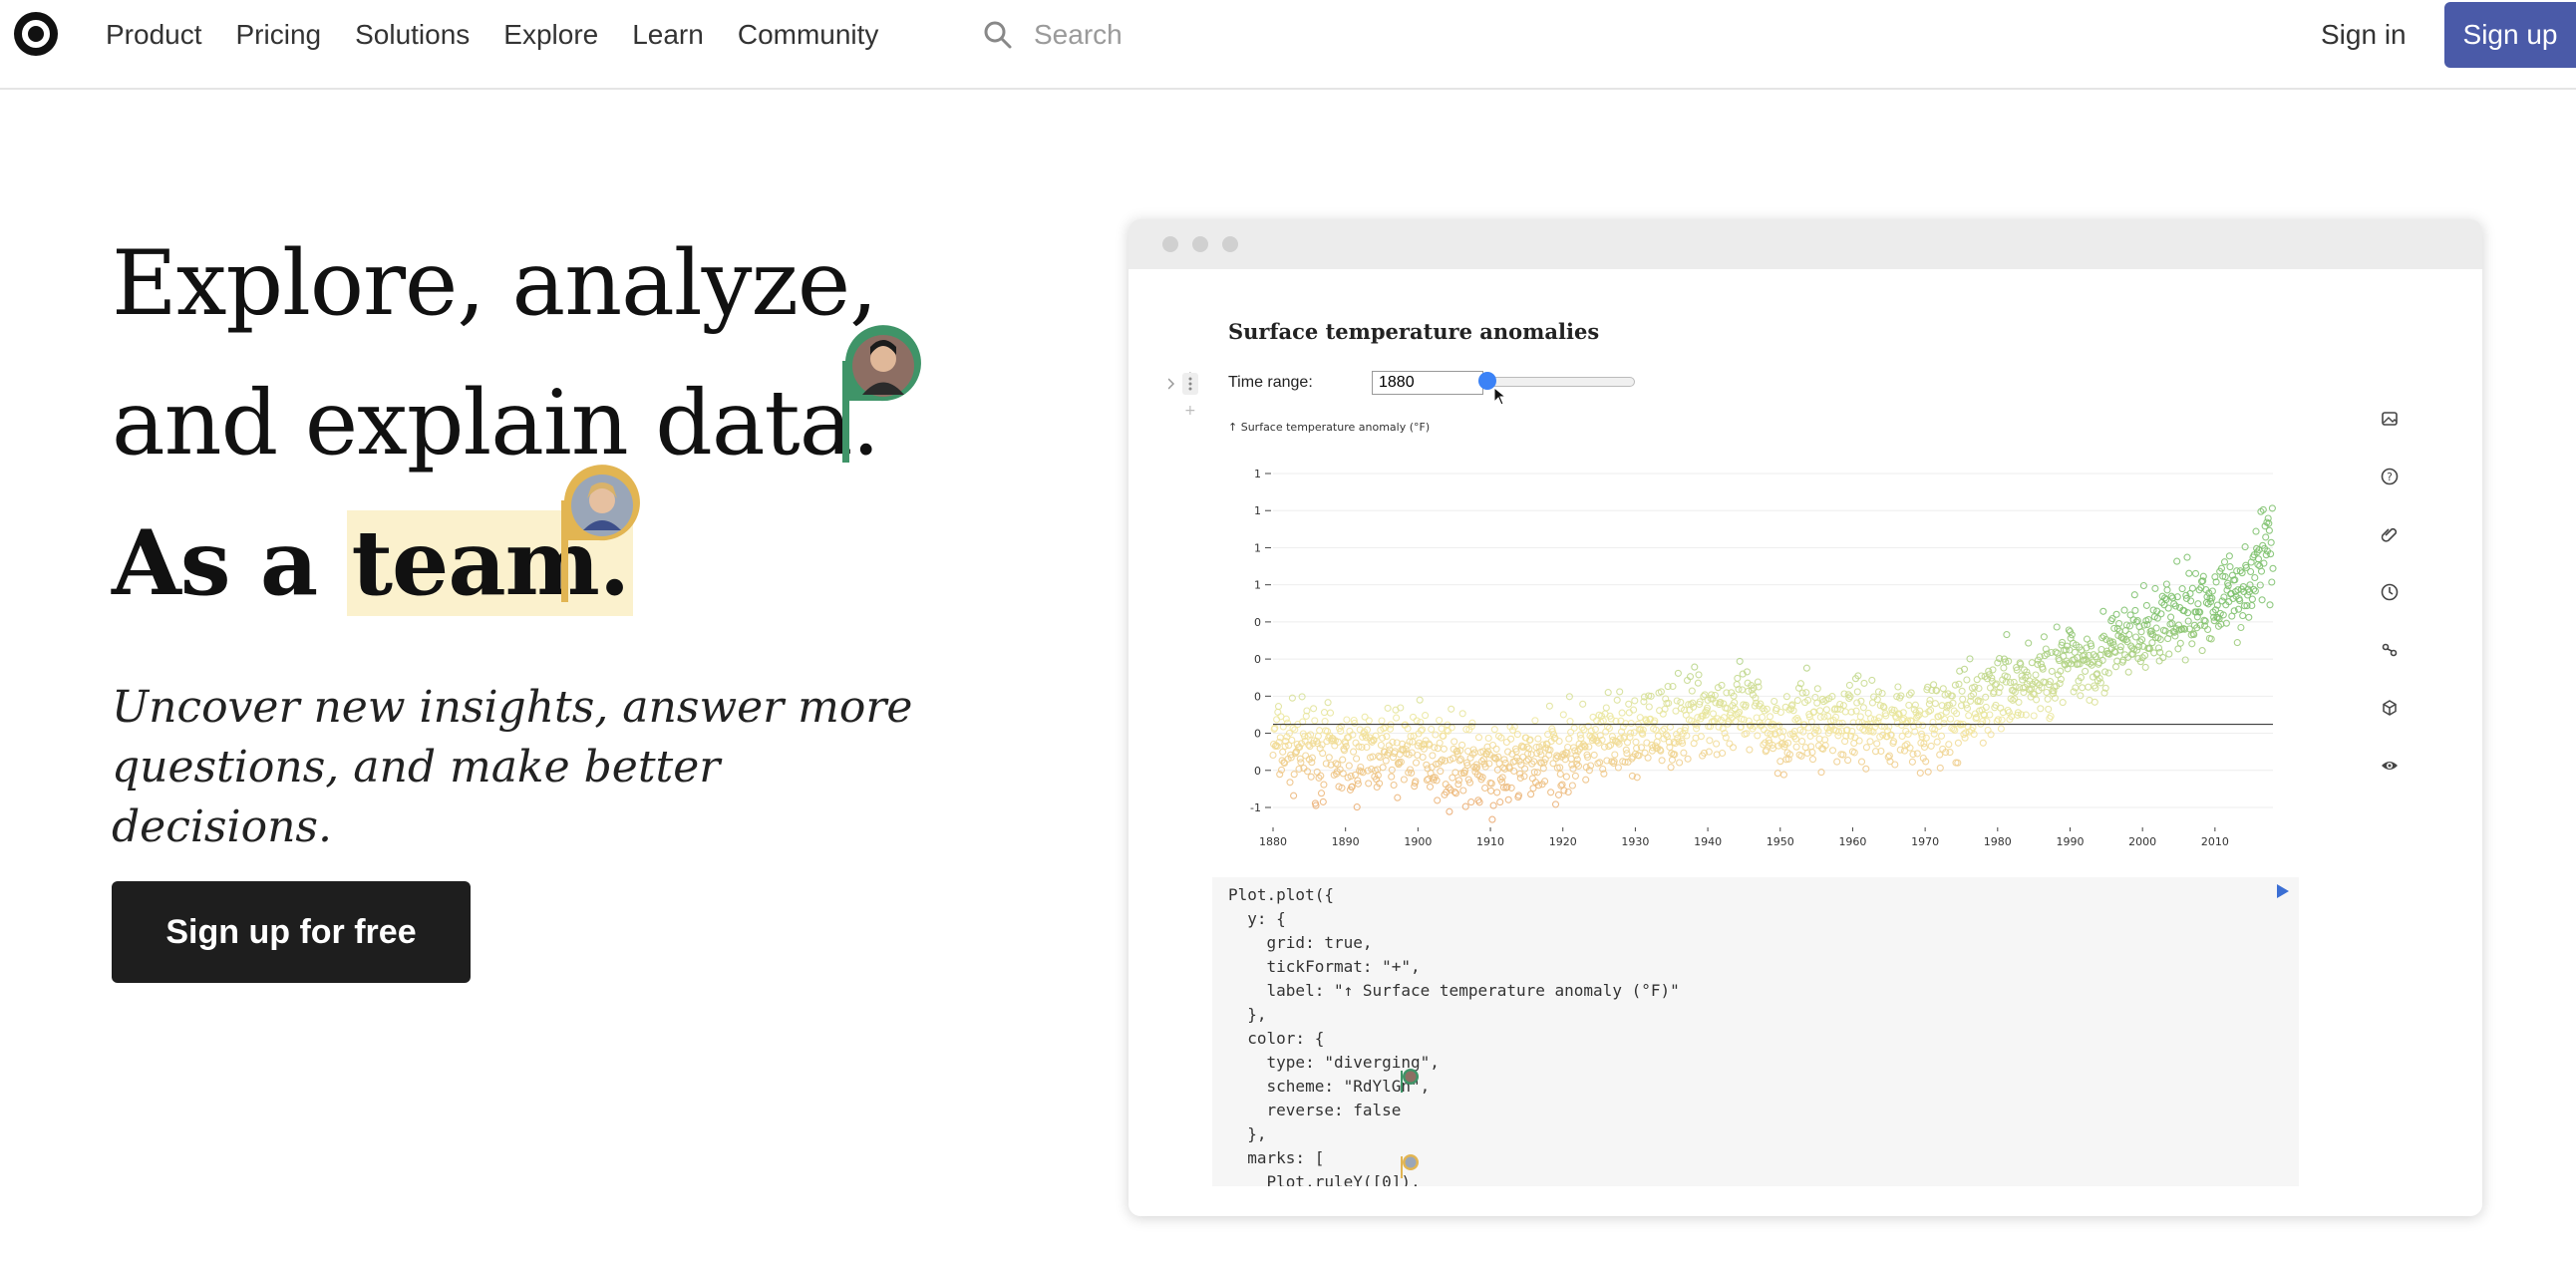  I want to click on collaborator-cursor-gold-icon, so click(1410, 1166).